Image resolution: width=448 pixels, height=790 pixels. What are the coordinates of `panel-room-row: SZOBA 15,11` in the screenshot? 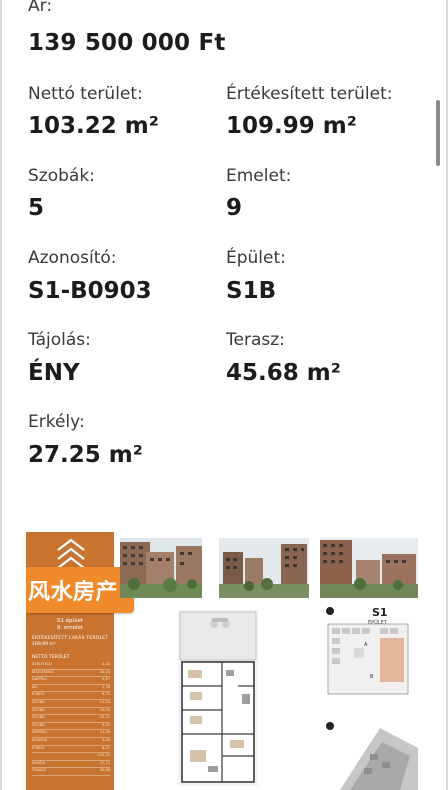 It's located at (71, 719).